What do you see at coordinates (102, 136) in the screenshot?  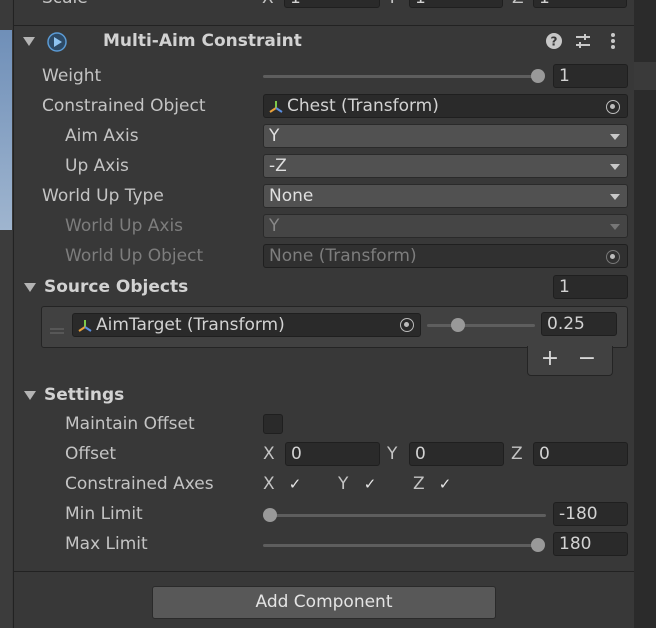 I see `aim-axis-label: Aim Axis` at bounding box center [102, 136].